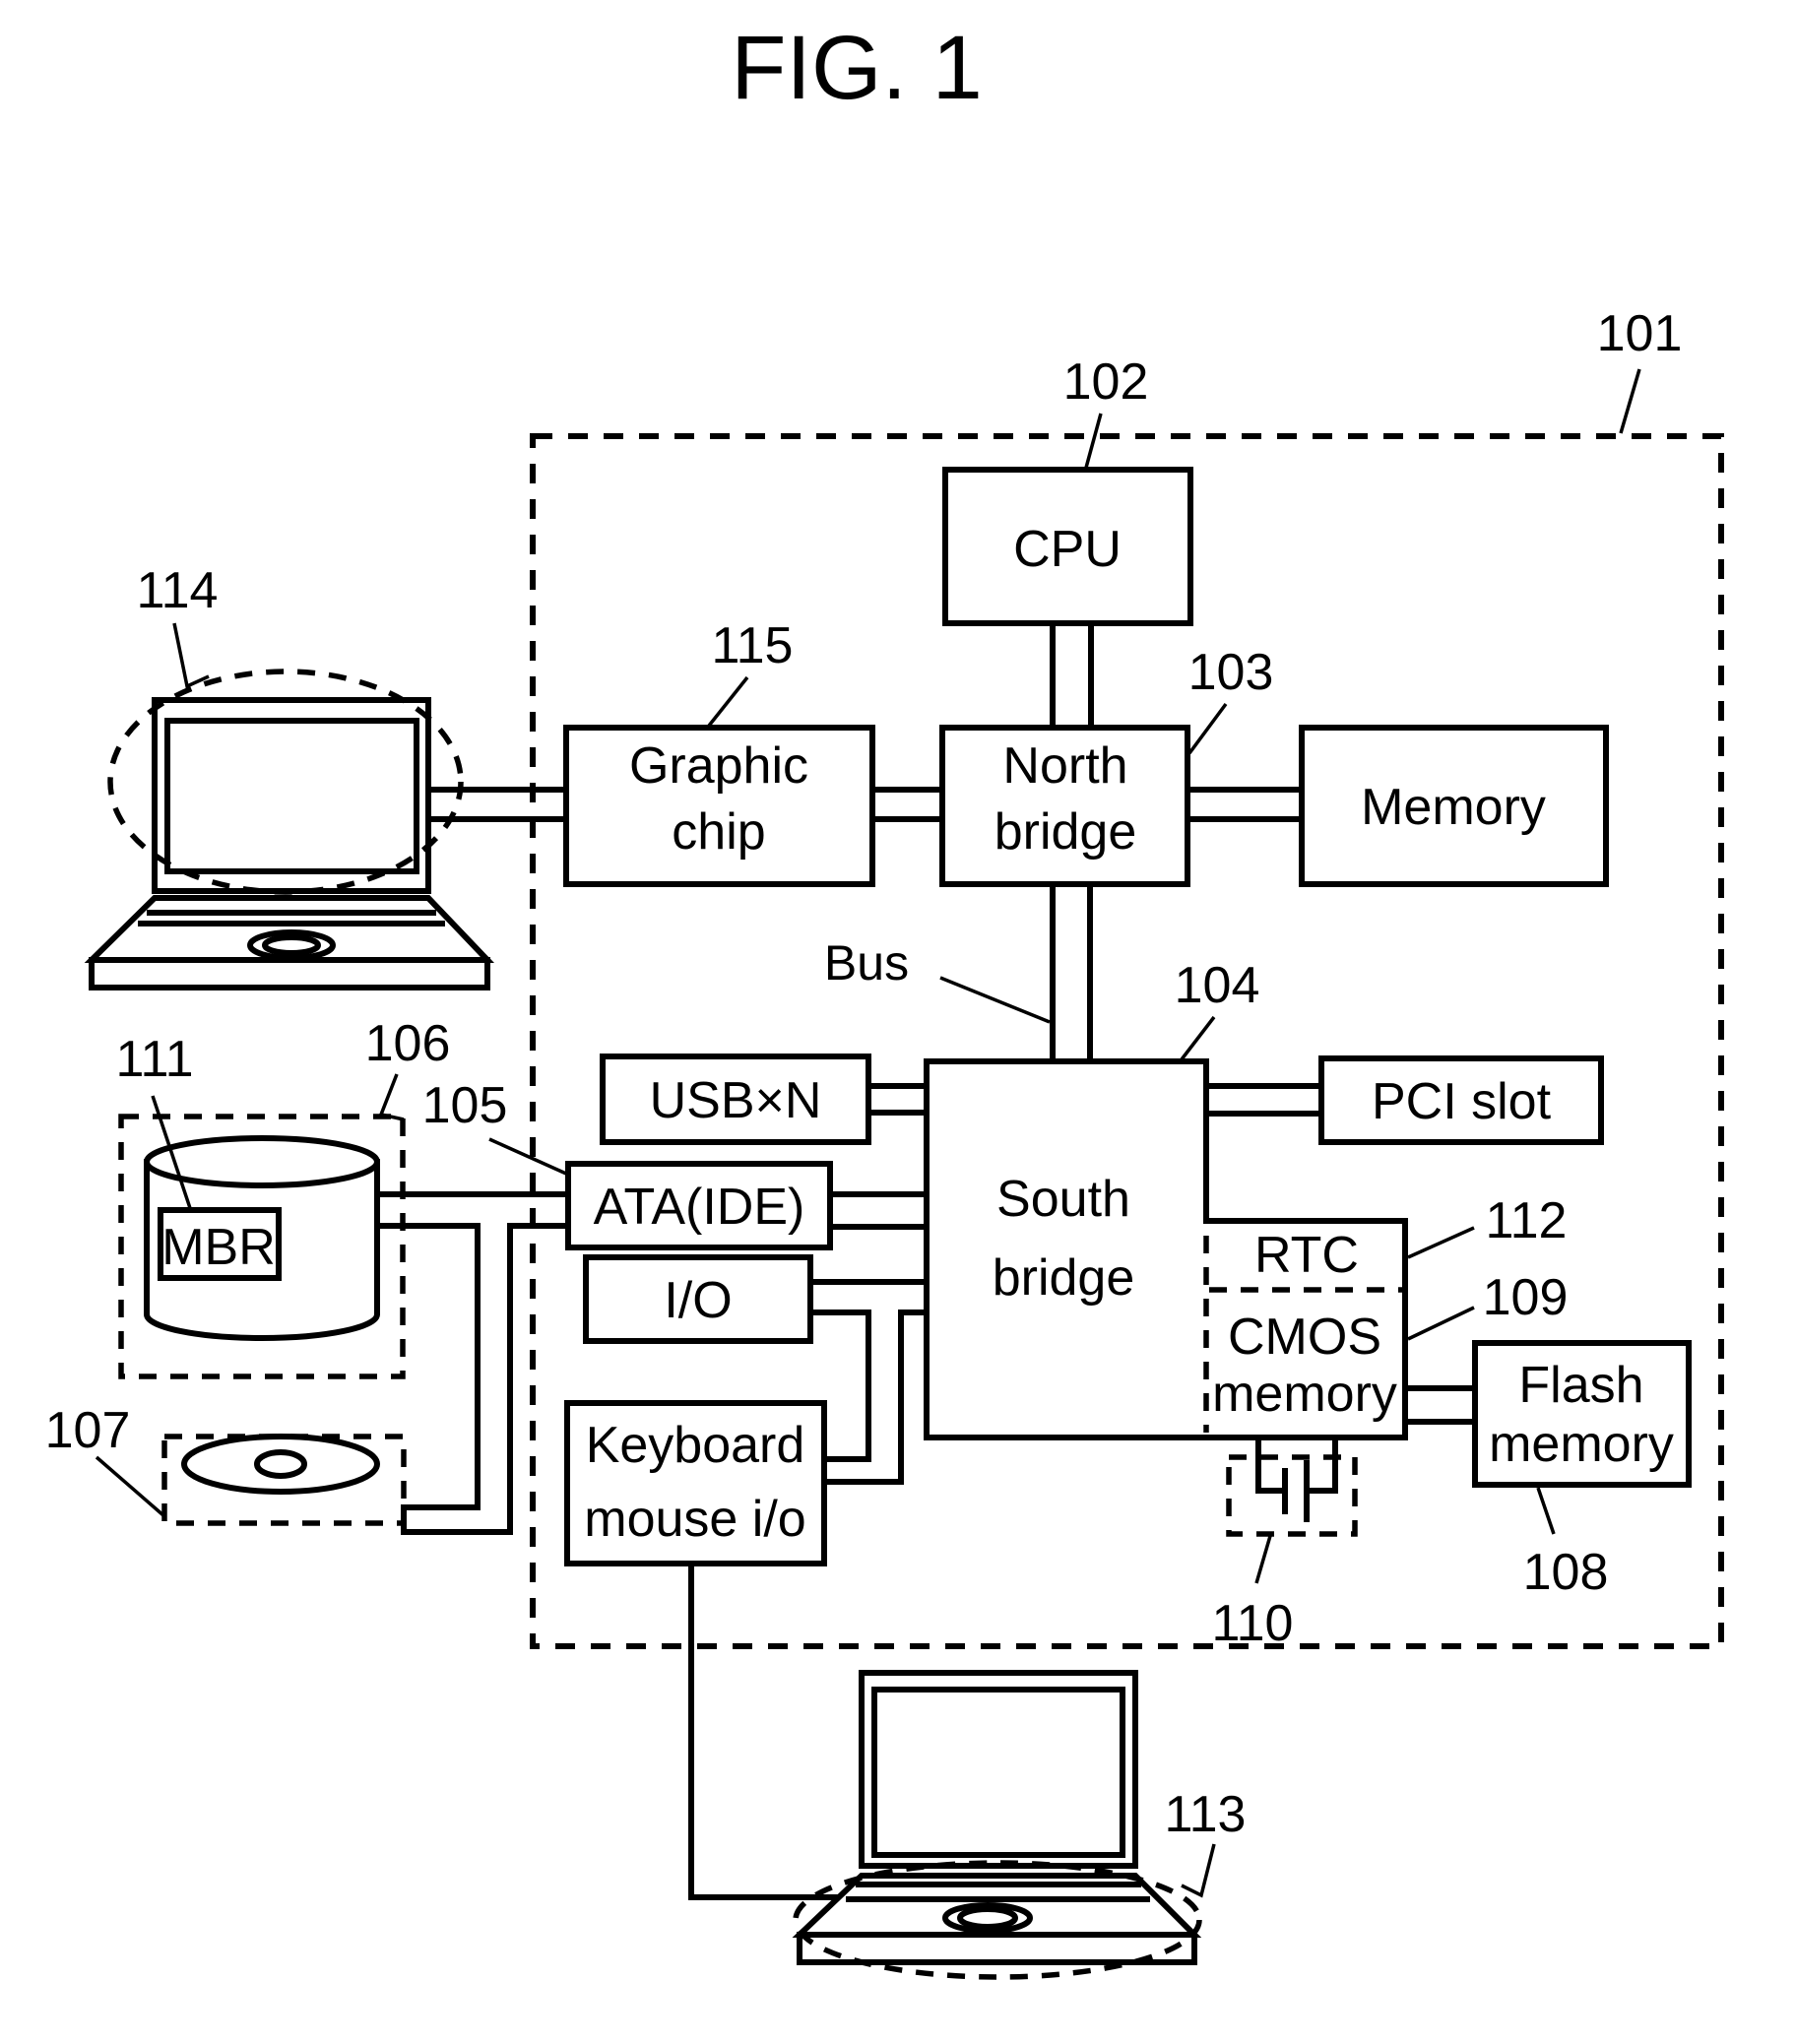 The height and width of the screenshot is (2044, 1796). What do you see at coordinates (218, 1247) in the screenshot?
I see `mbr-label: MBR` at bounding box center [218, 1247].